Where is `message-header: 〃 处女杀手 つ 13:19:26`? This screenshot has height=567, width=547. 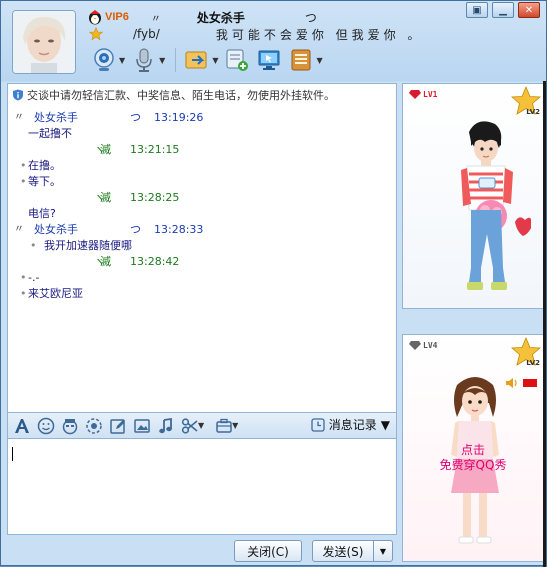 message-header: 〃 处女杀手 つ 13:19:26 is located at coordinates (202, 118).